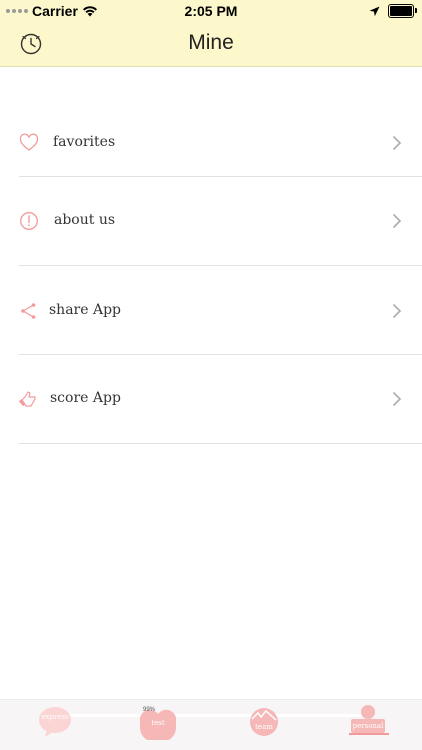 The height and width of the screenshot is (750, 422). I want to click on tab-test: 99% test, so click(158, 724).